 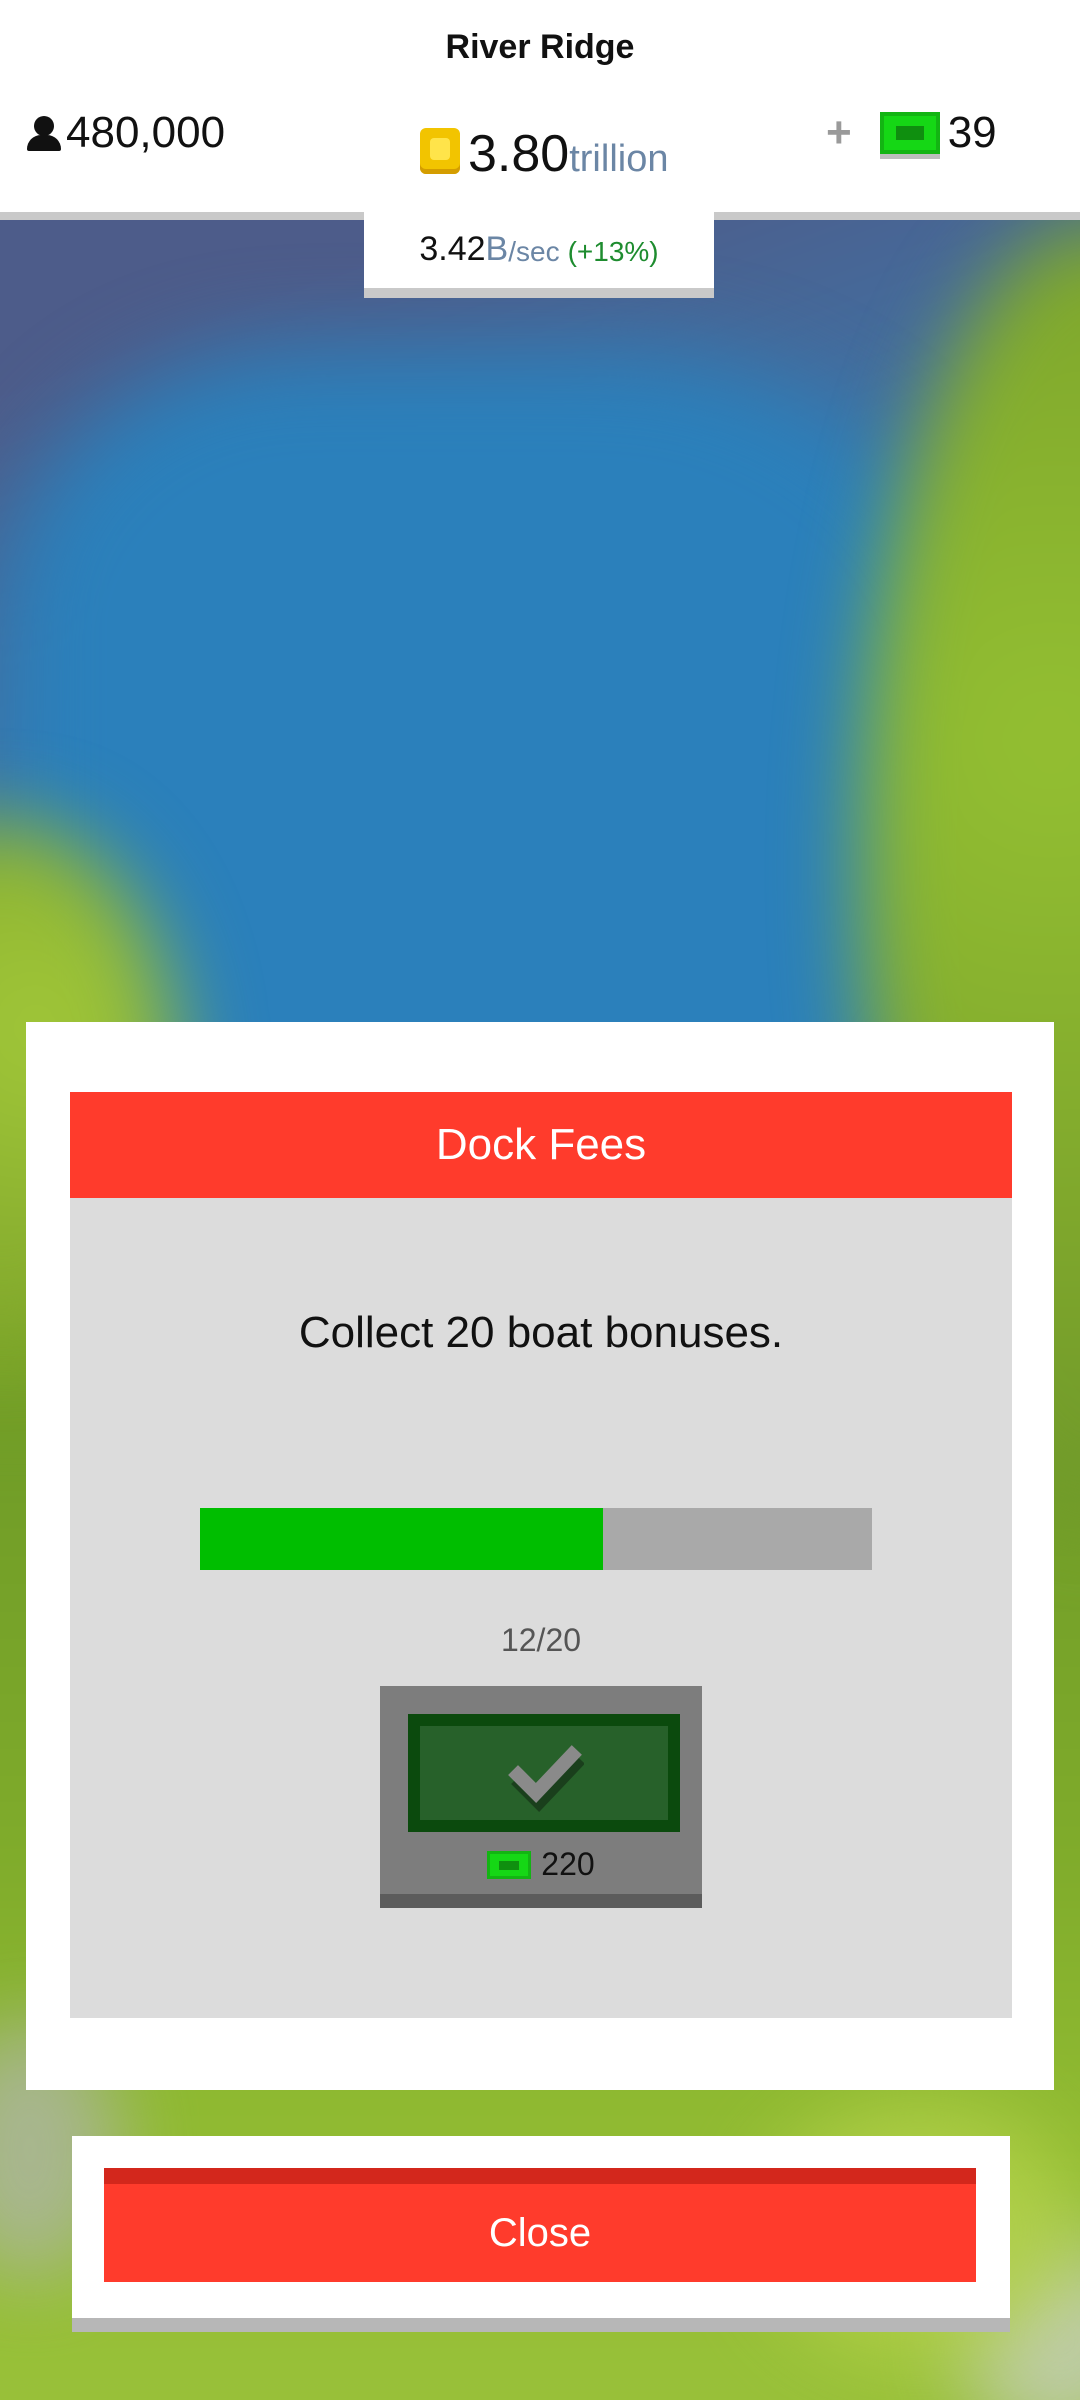 I want to click on cash-balance: + 39, so click(x=911, y=133).